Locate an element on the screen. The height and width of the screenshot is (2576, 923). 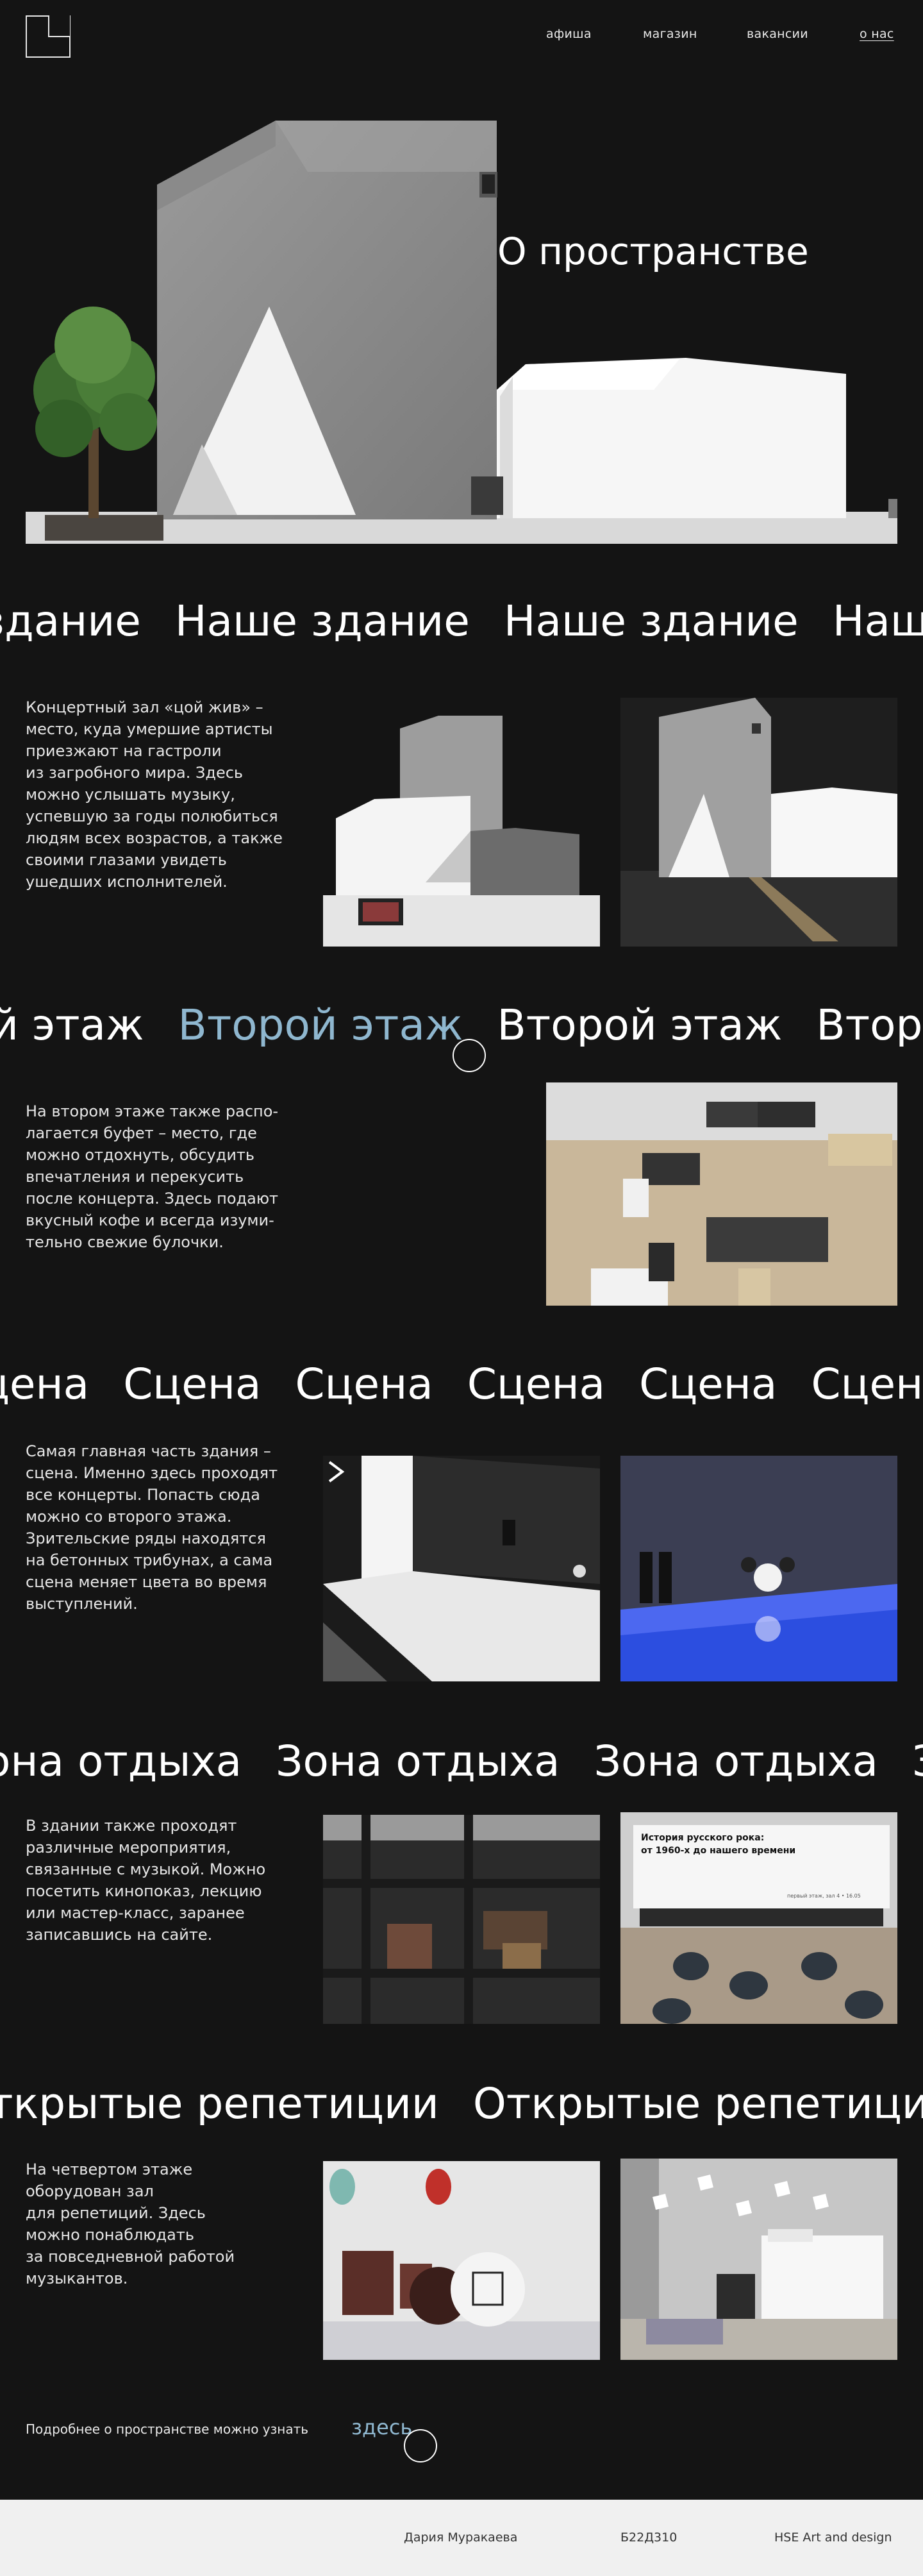
footer-group: Б22Д310 is located at coordinates (649, 2537).